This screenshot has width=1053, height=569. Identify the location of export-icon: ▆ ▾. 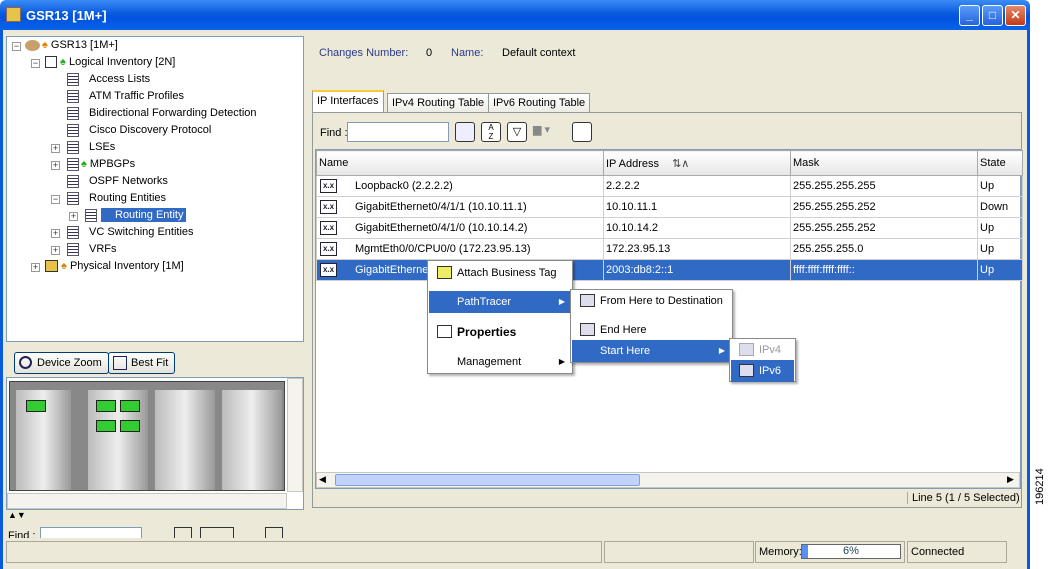
(548, 132).